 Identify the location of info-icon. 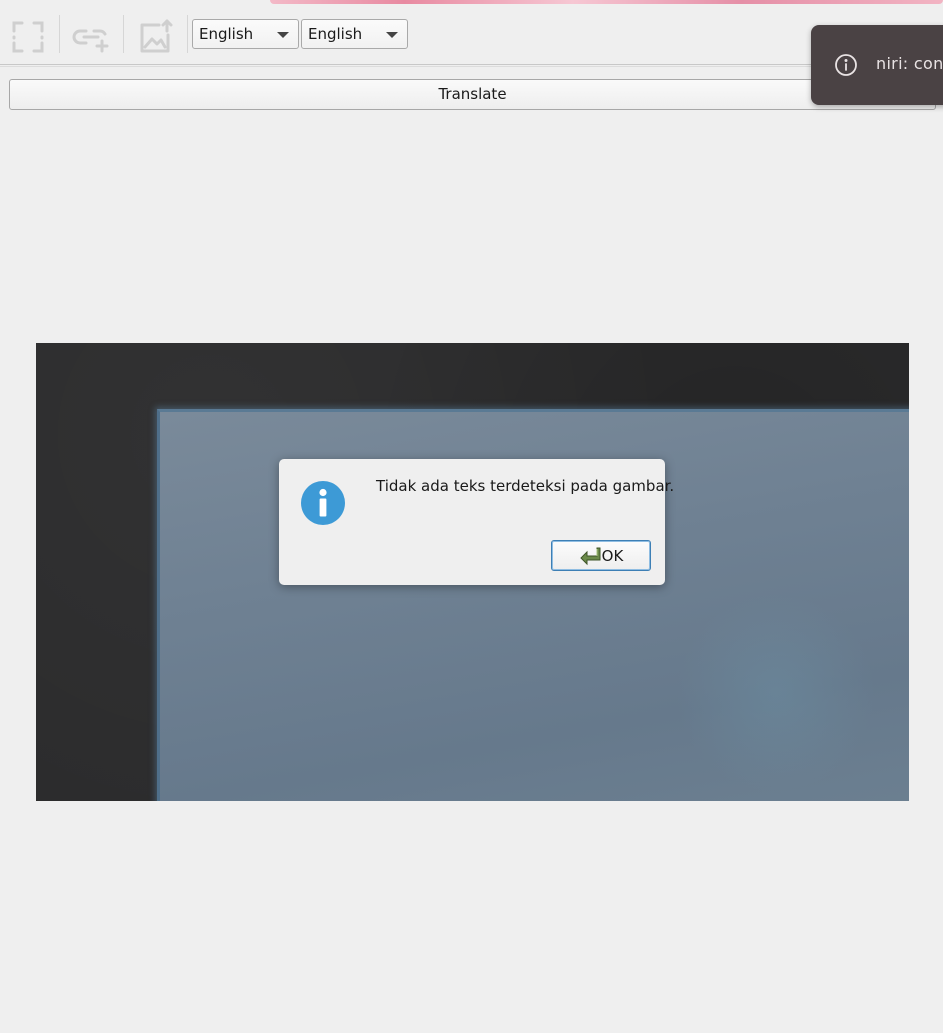
(323, 503).